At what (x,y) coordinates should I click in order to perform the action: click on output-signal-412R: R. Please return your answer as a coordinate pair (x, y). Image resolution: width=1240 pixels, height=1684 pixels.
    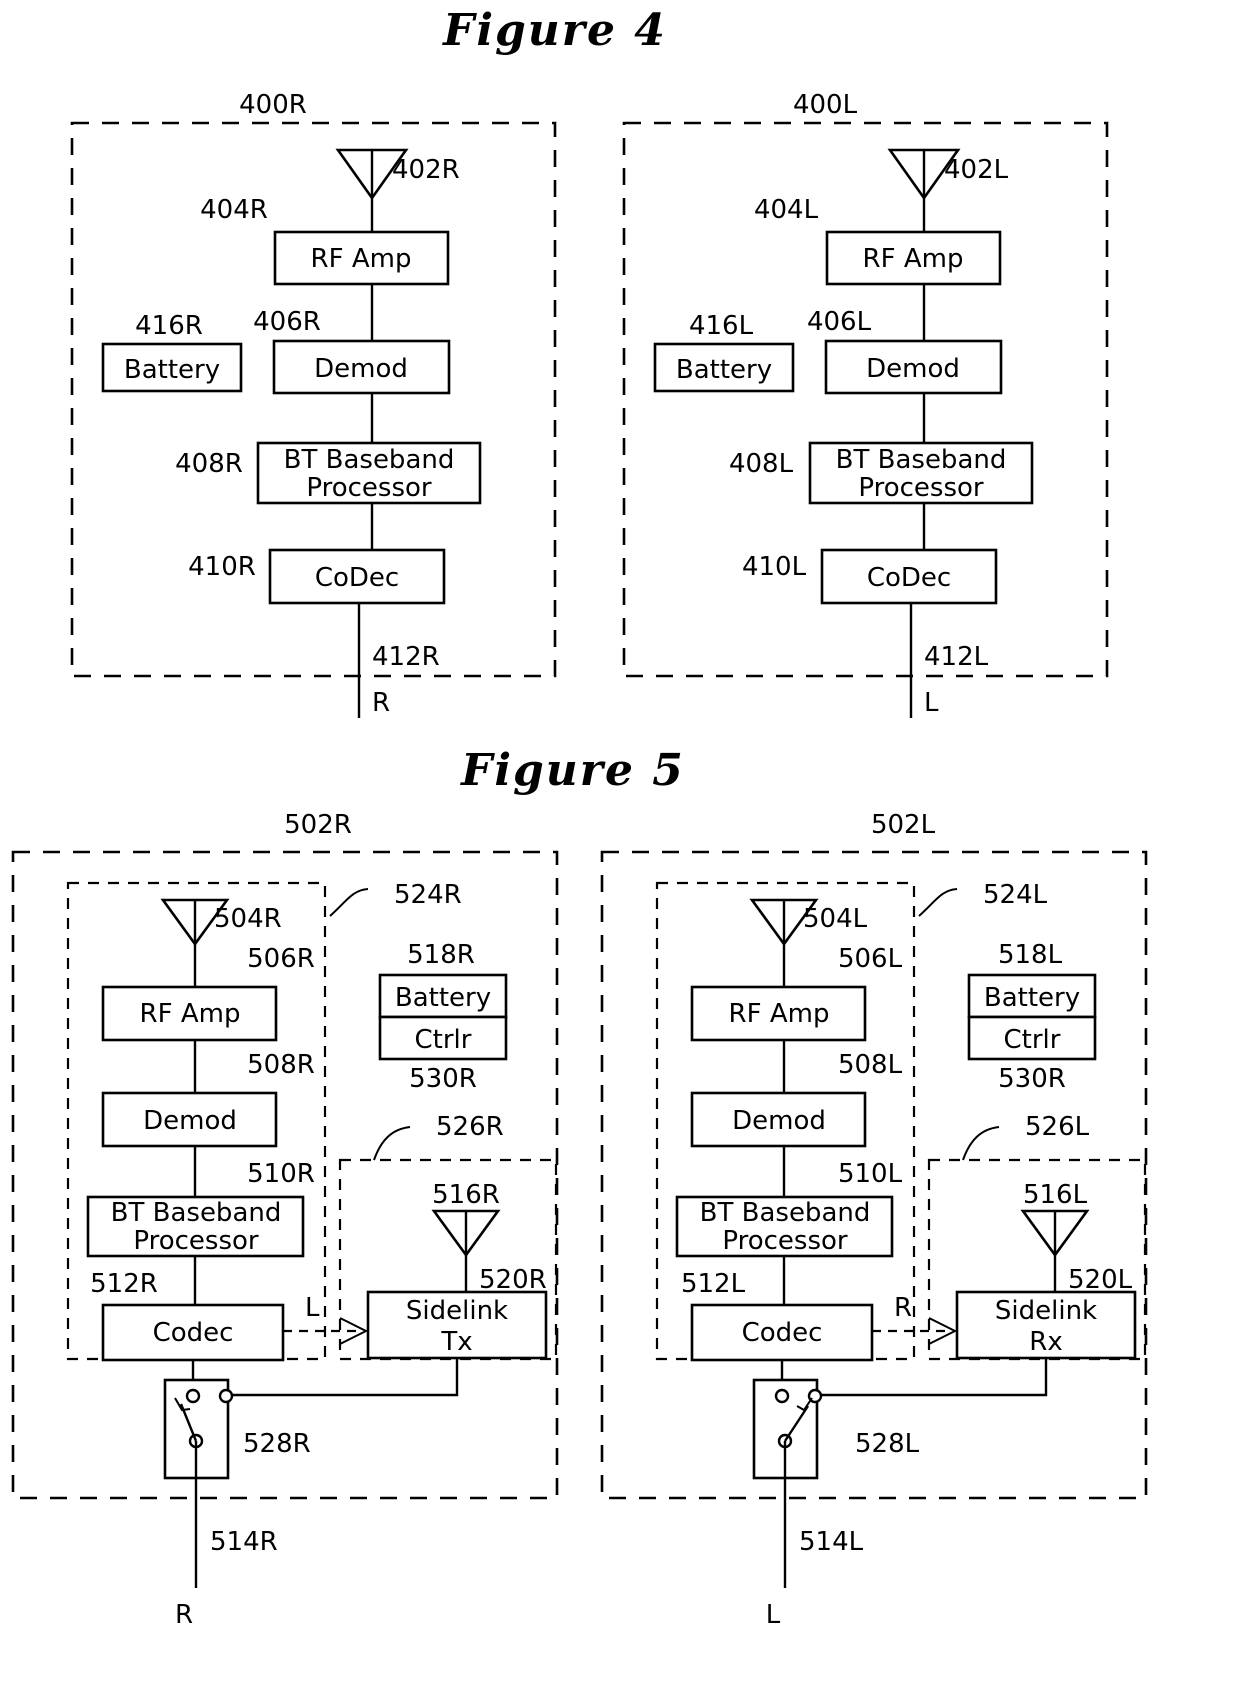
    Looking at the image, I should click on (381, 703).